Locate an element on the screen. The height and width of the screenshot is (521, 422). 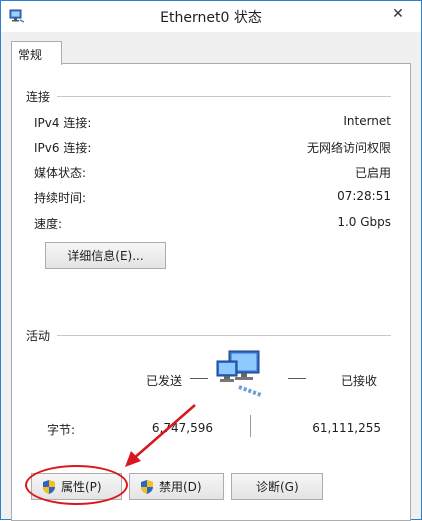
network-activity-icon is located at coordinates (239, 373).